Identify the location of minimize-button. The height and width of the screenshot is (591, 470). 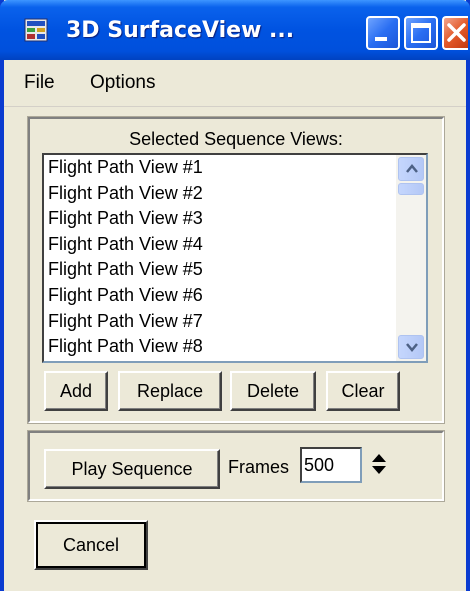
(383, 33).